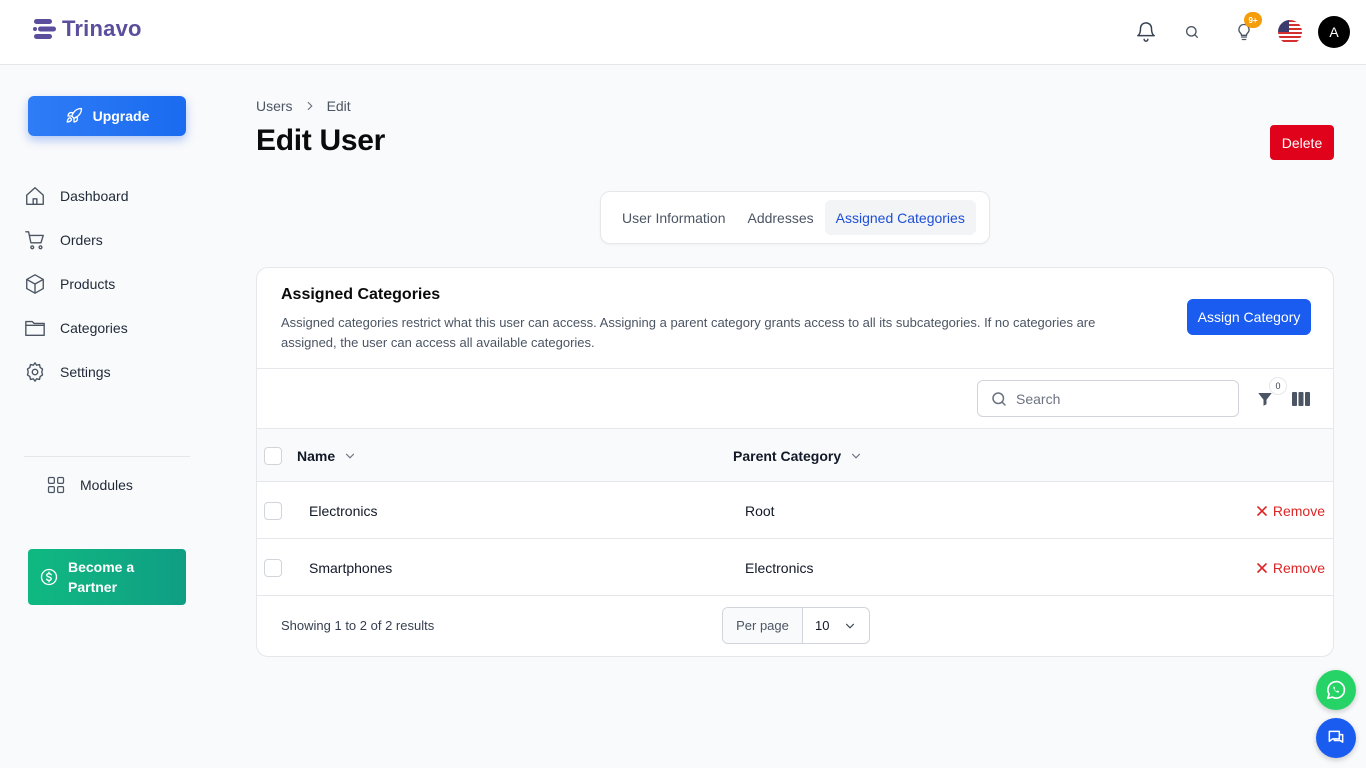 This screenshot has height=768, width=1366. I want to click on column-header-name: Name, so click(327, 455).